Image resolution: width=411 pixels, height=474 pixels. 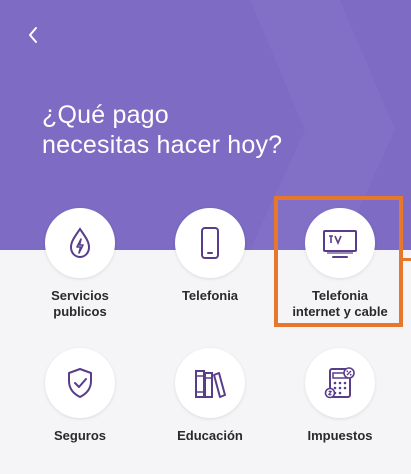 I want to click on tile-impuestos: Impuestos, so click(x=340, y=408).